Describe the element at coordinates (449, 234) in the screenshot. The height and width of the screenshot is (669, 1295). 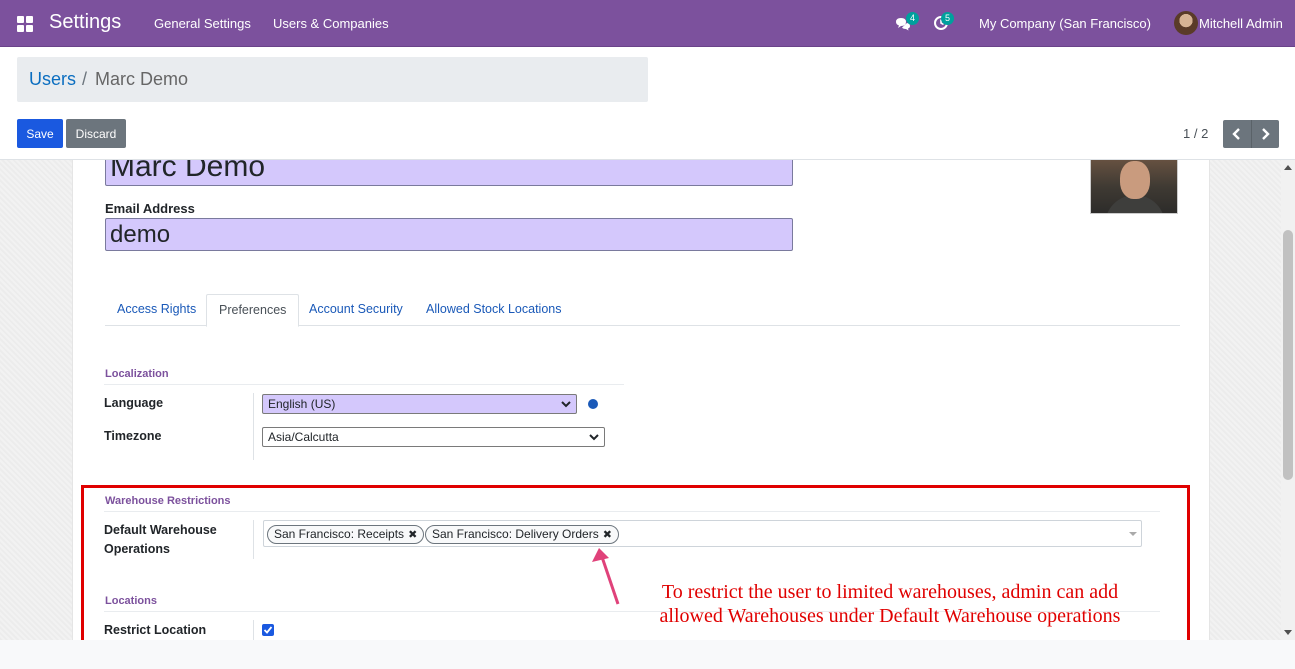
I see `email-input: demo` at that location.